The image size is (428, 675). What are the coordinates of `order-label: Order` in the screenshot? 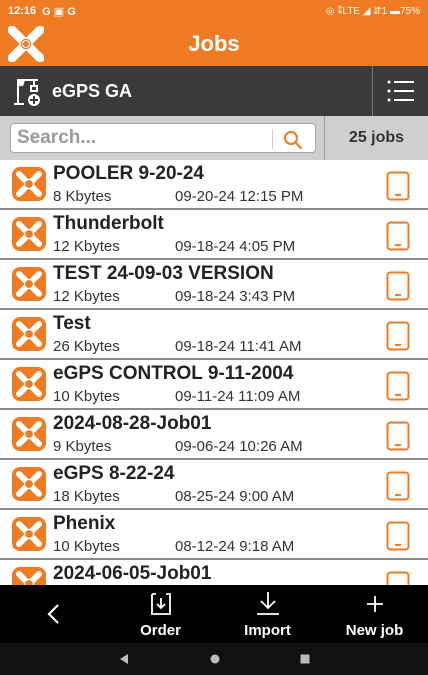 It's located at (160, 630).